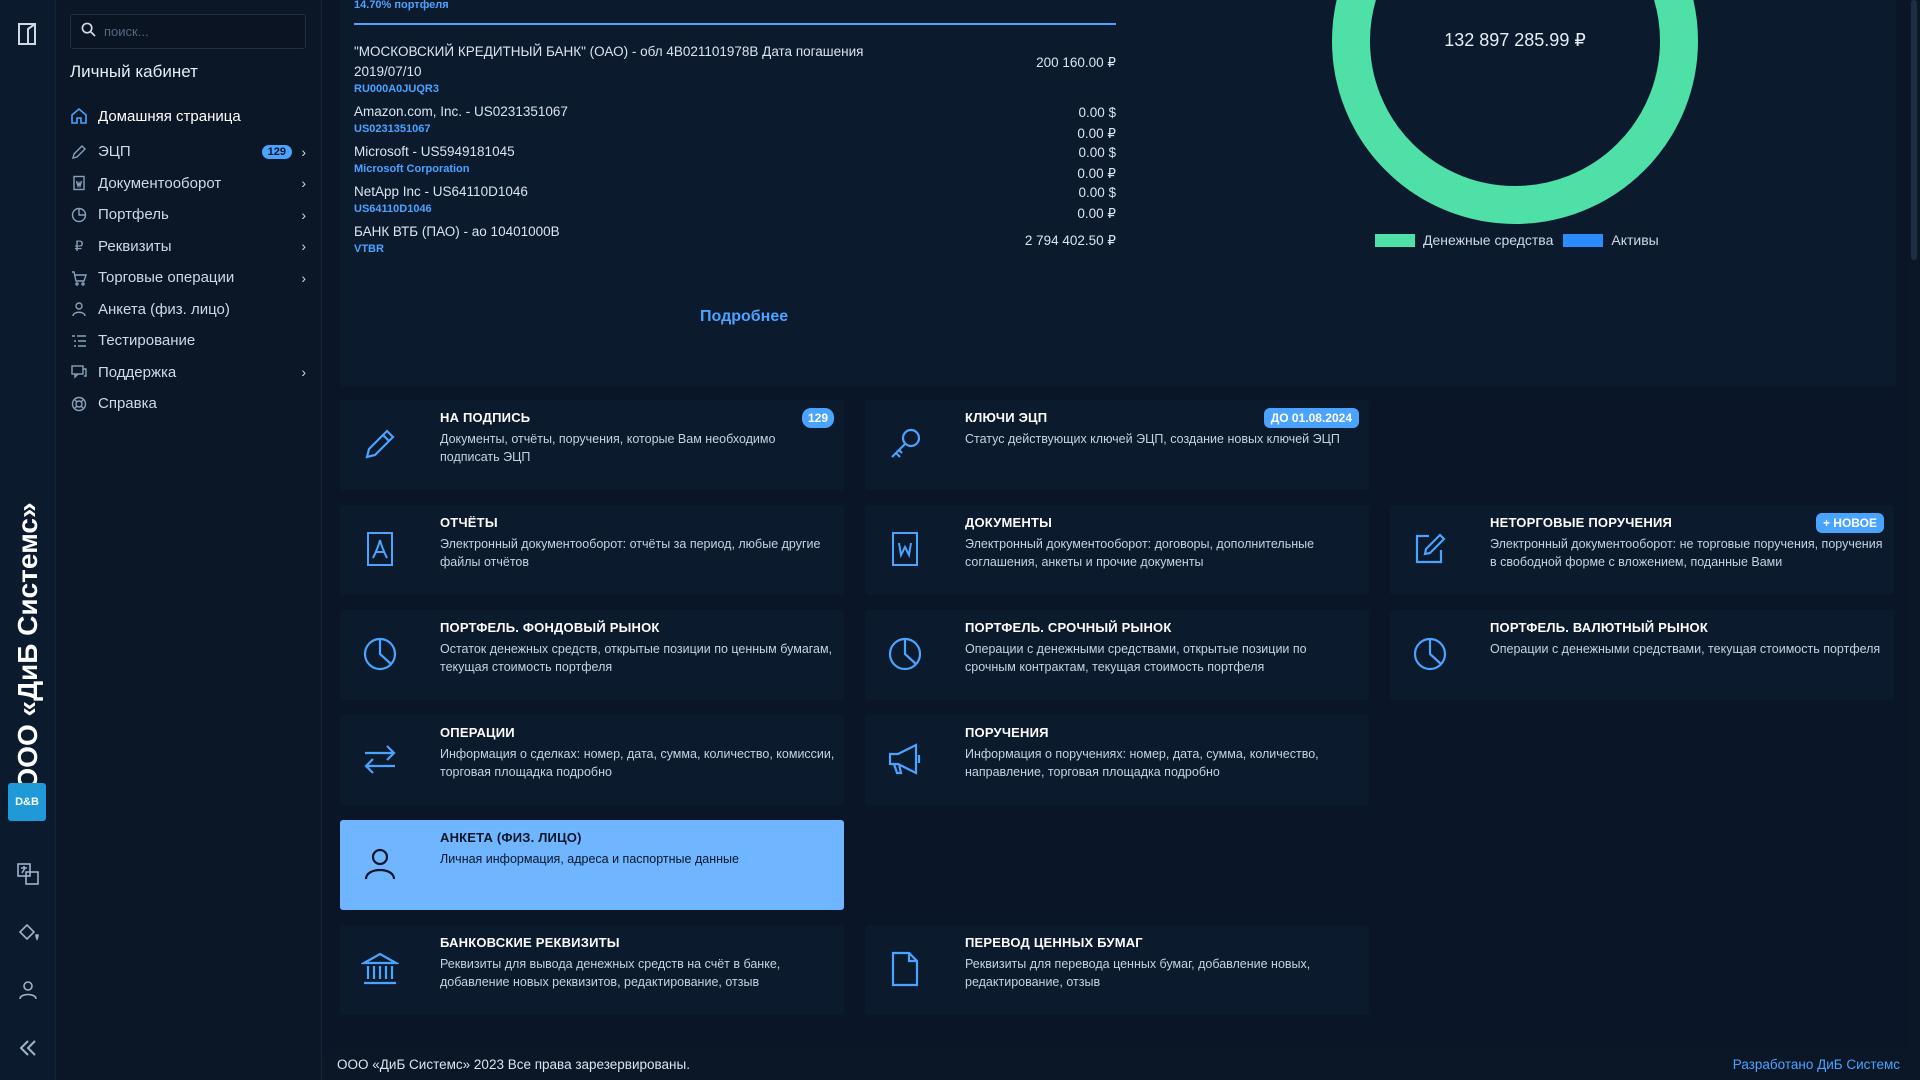 Image resolution: width=1920 pixels, height=1080 pixels. What do you see at coordinates (28, 874) in the screenshot?
I see `translate-icon` at bounding box center [28, 874].